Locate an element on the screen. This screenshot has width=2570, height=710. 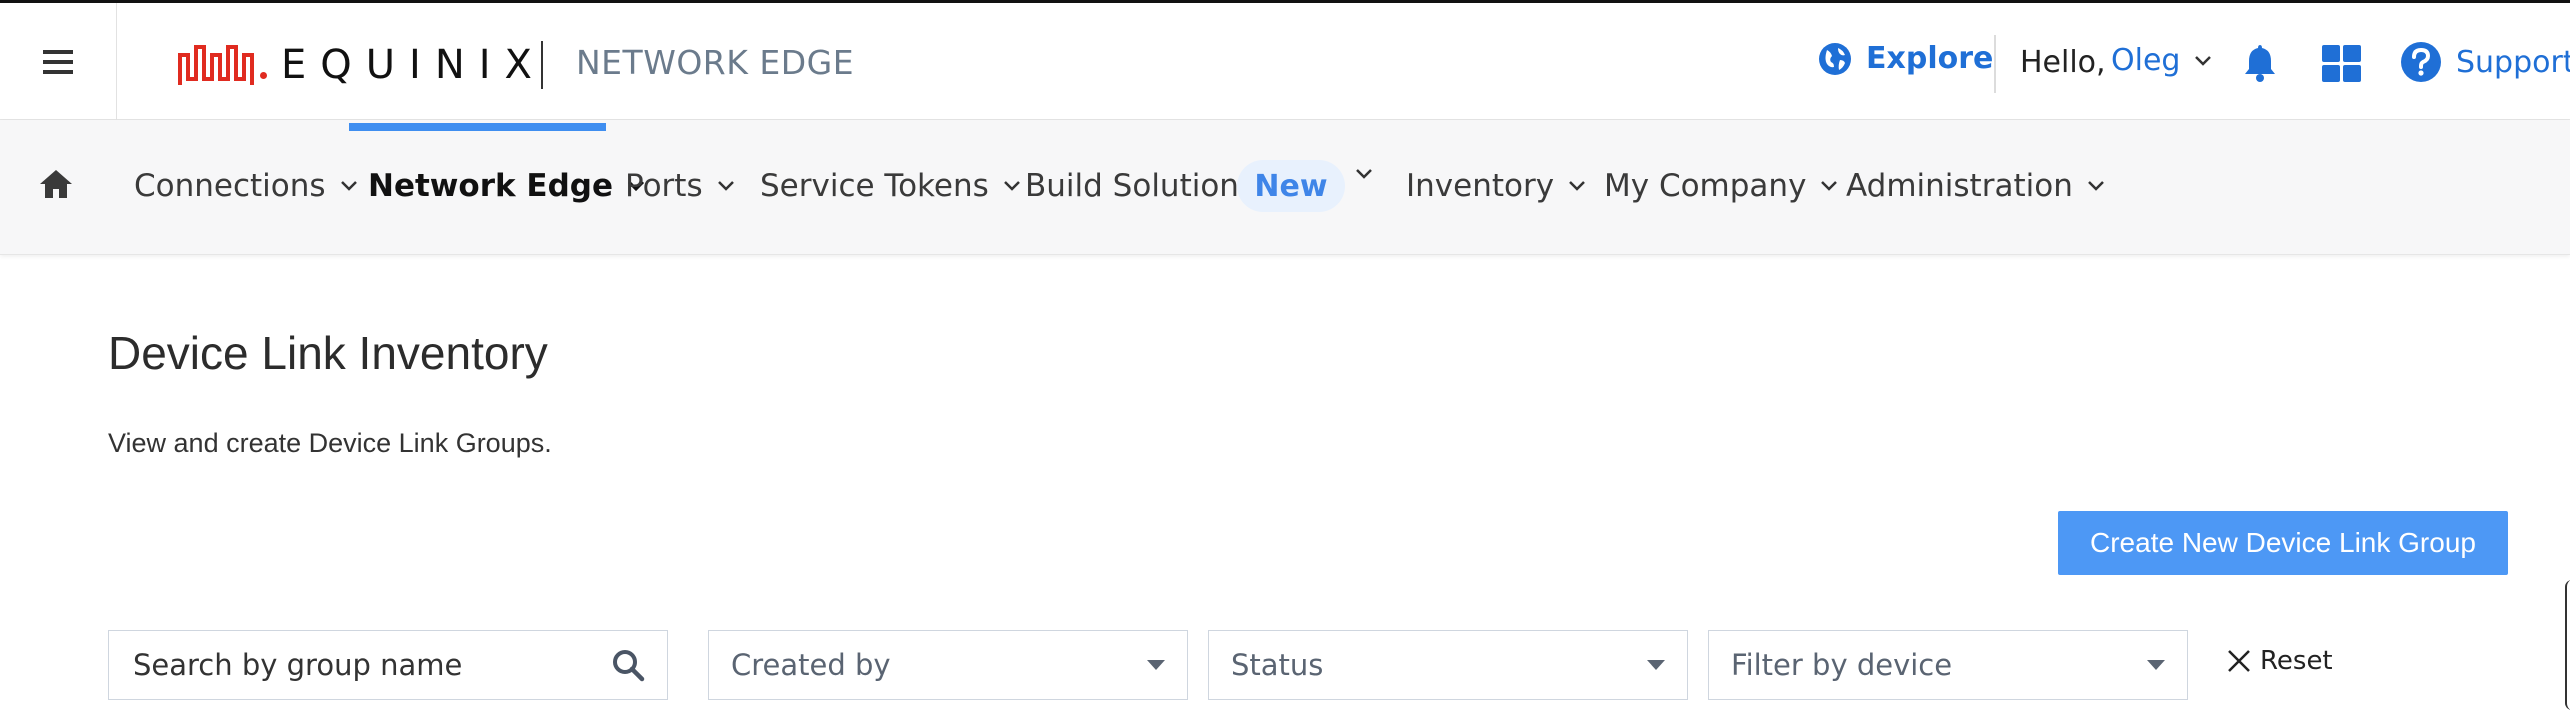
explore-link: Explore is located at coordinates (1905, 58).